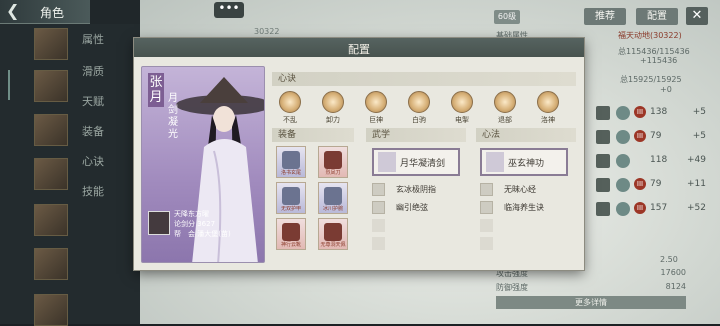  I want to click on stat-row: 攻击强度 17600, so click(591, 275).